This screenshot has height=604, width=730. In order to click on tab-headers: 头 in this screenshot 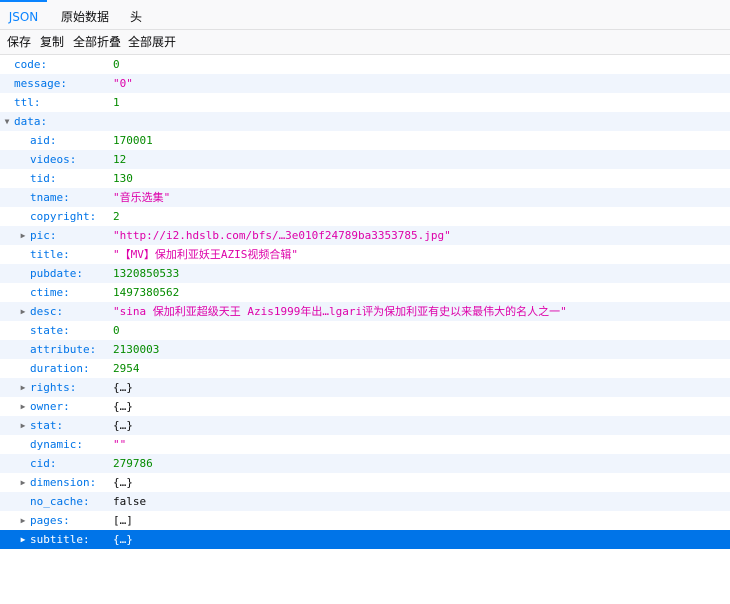, I will do `click(136, 15)`.